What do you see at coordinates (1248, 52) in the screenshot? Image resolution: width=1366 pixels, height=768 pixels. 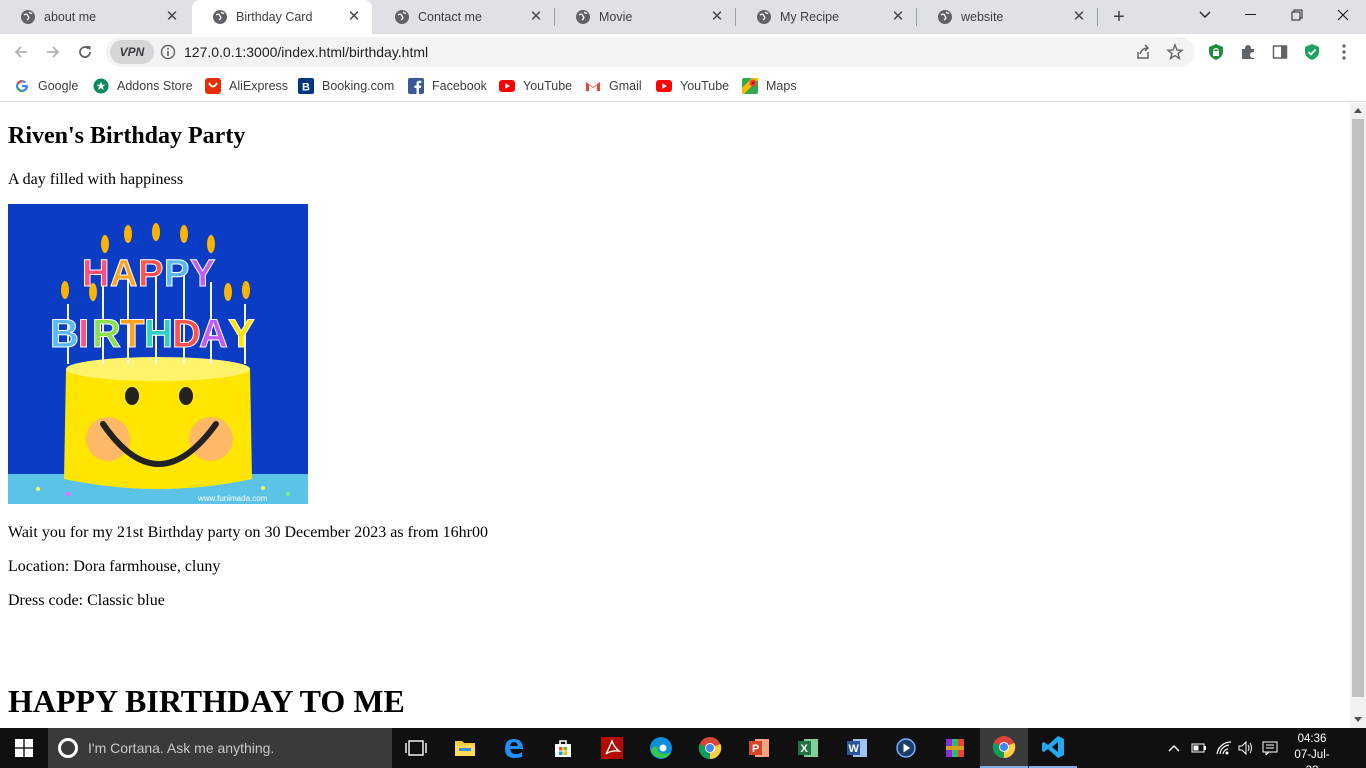 I see `extensions-button` at bounding box center [1248, 52].